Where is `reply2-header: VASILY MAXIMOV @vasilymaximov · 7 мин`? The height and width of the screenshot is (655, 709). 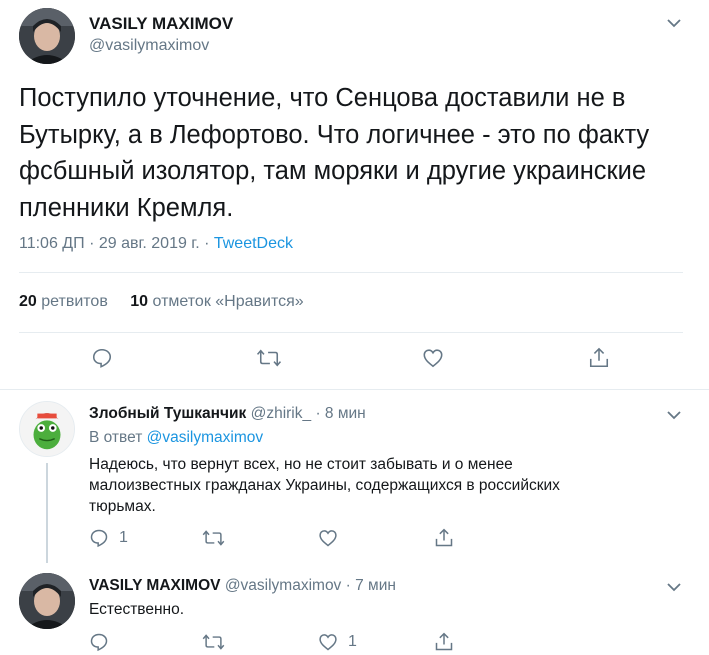 reply2-header: VASILY MAXIMOV @vasilymaximov · 7 мин is located at coordinates (242, 586).